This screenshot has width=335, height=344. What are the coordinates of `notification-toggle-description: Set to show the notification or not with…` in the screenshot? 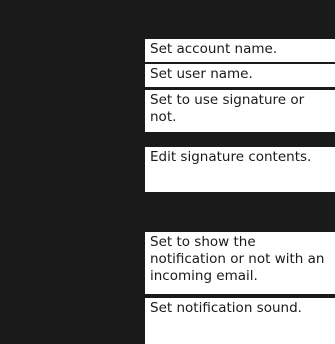 It's located at (240, 263).